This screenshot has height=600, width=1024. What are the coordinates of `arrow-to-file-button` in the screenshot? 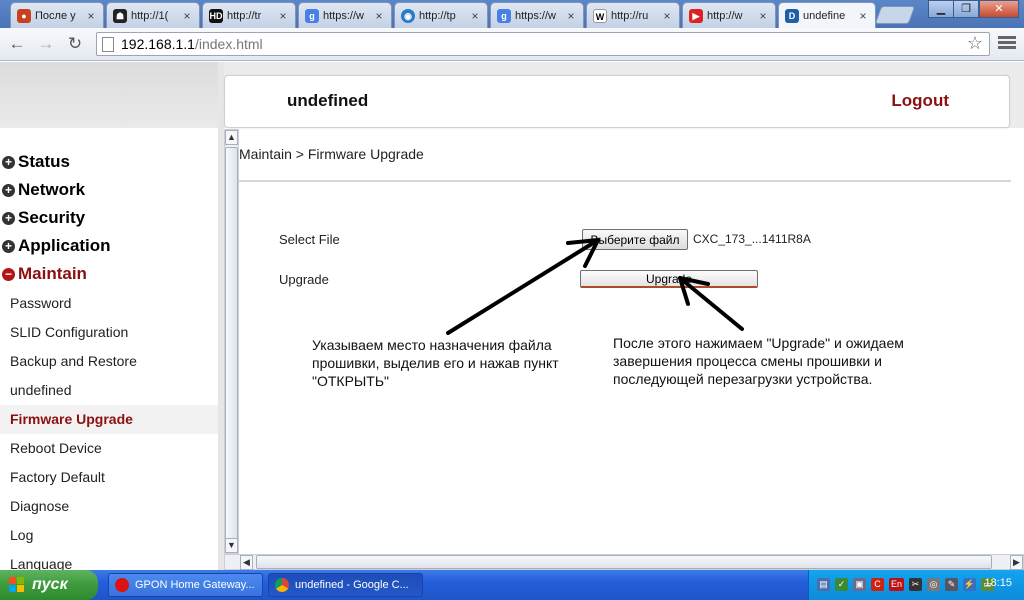 It's located at (523, 286).